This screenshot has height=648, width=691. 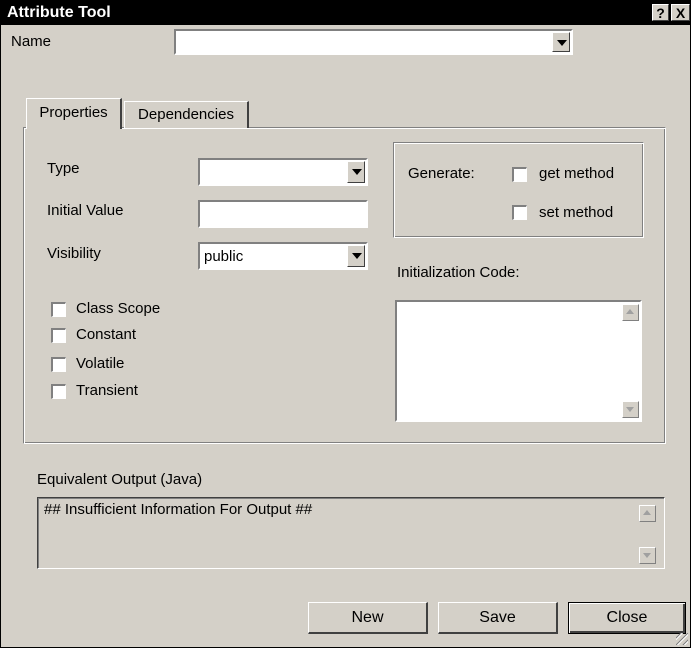 What do you see at coordinates (627, 618) in the screenshot?
I see `close-button: Close` at bounding box center [627, 618].